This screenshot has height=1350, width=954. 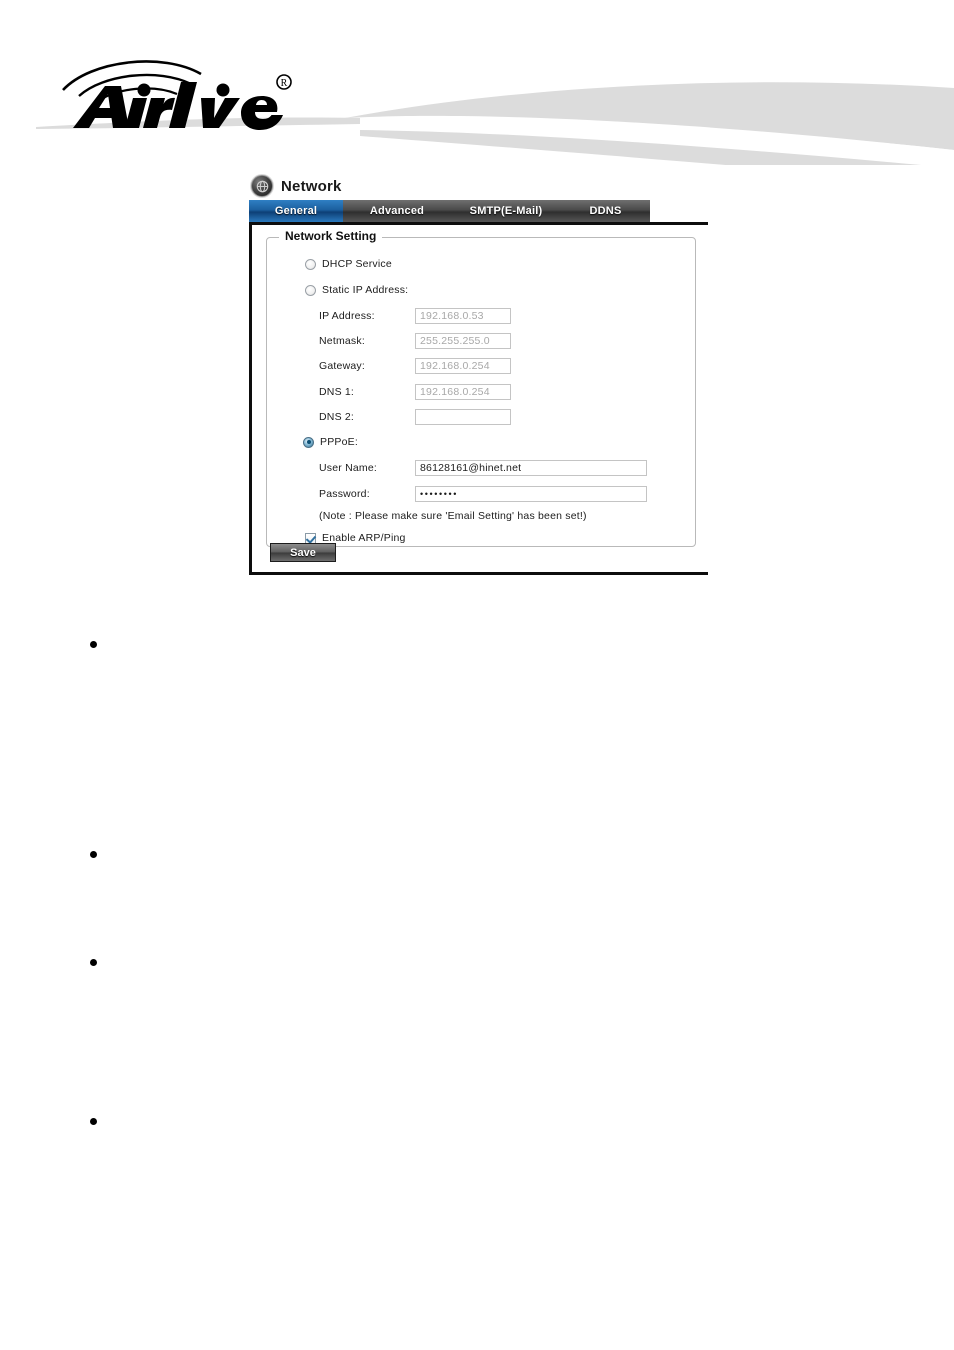 I want to click on dns2-input, so click(x=463, y=417).